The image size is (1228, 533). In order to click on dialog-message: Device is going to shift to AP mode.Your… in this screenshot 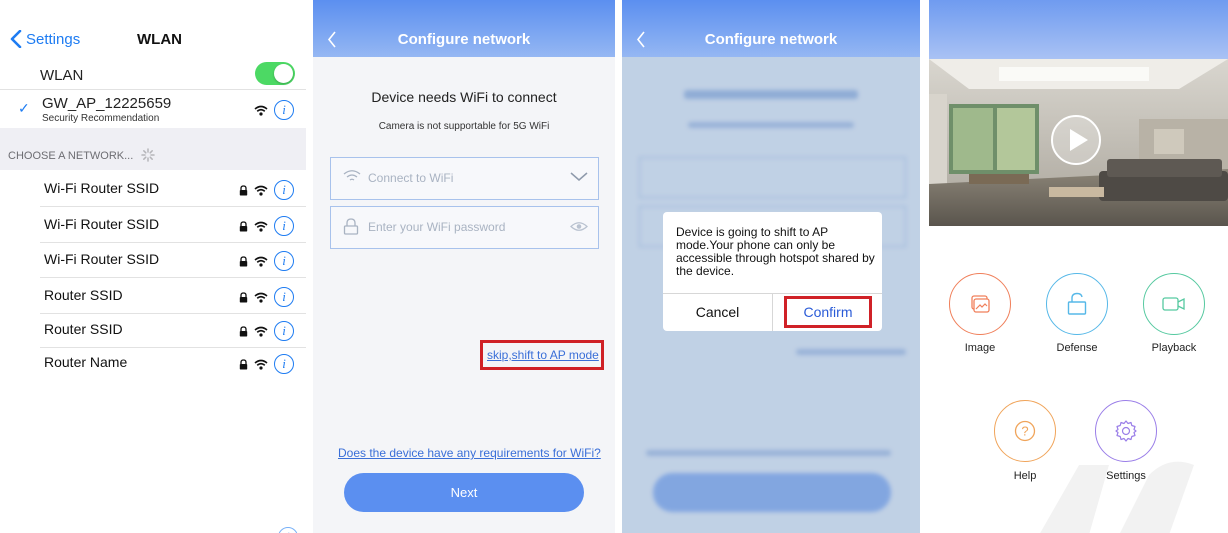, I will do `click(775, 251)`.